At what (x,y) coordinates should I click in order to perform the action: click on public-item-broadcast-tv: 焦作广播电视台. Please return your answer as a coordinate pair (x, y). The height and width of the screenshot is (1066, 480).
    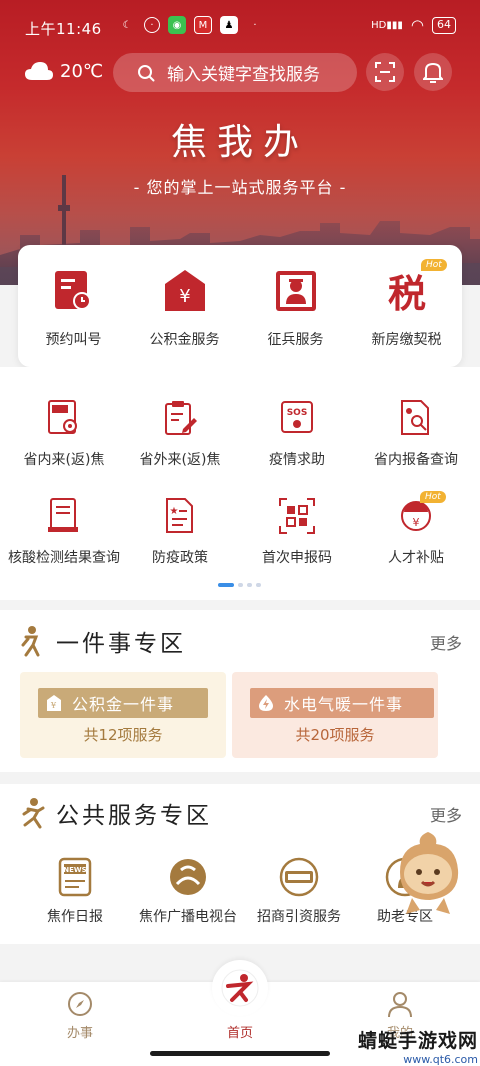
    Looking at the image, I should click on (188, 891).